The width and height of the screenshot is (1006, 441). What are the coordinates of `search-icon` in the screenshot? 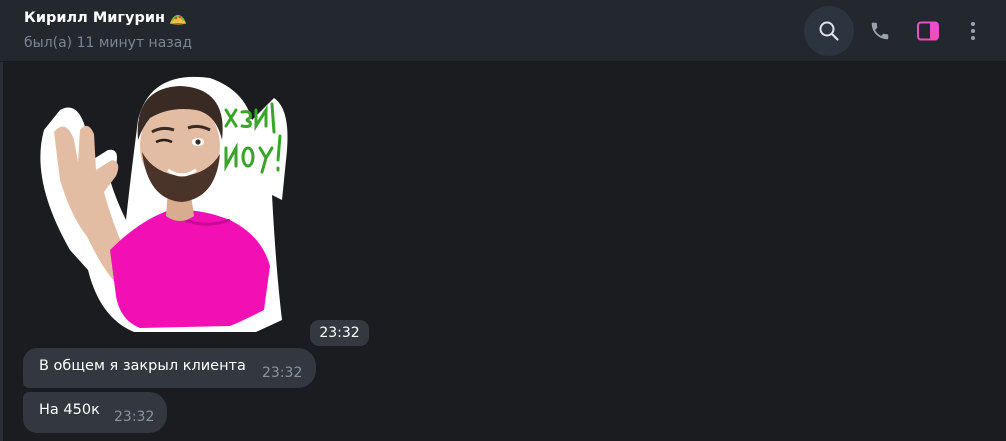 It's located at (829, 31).